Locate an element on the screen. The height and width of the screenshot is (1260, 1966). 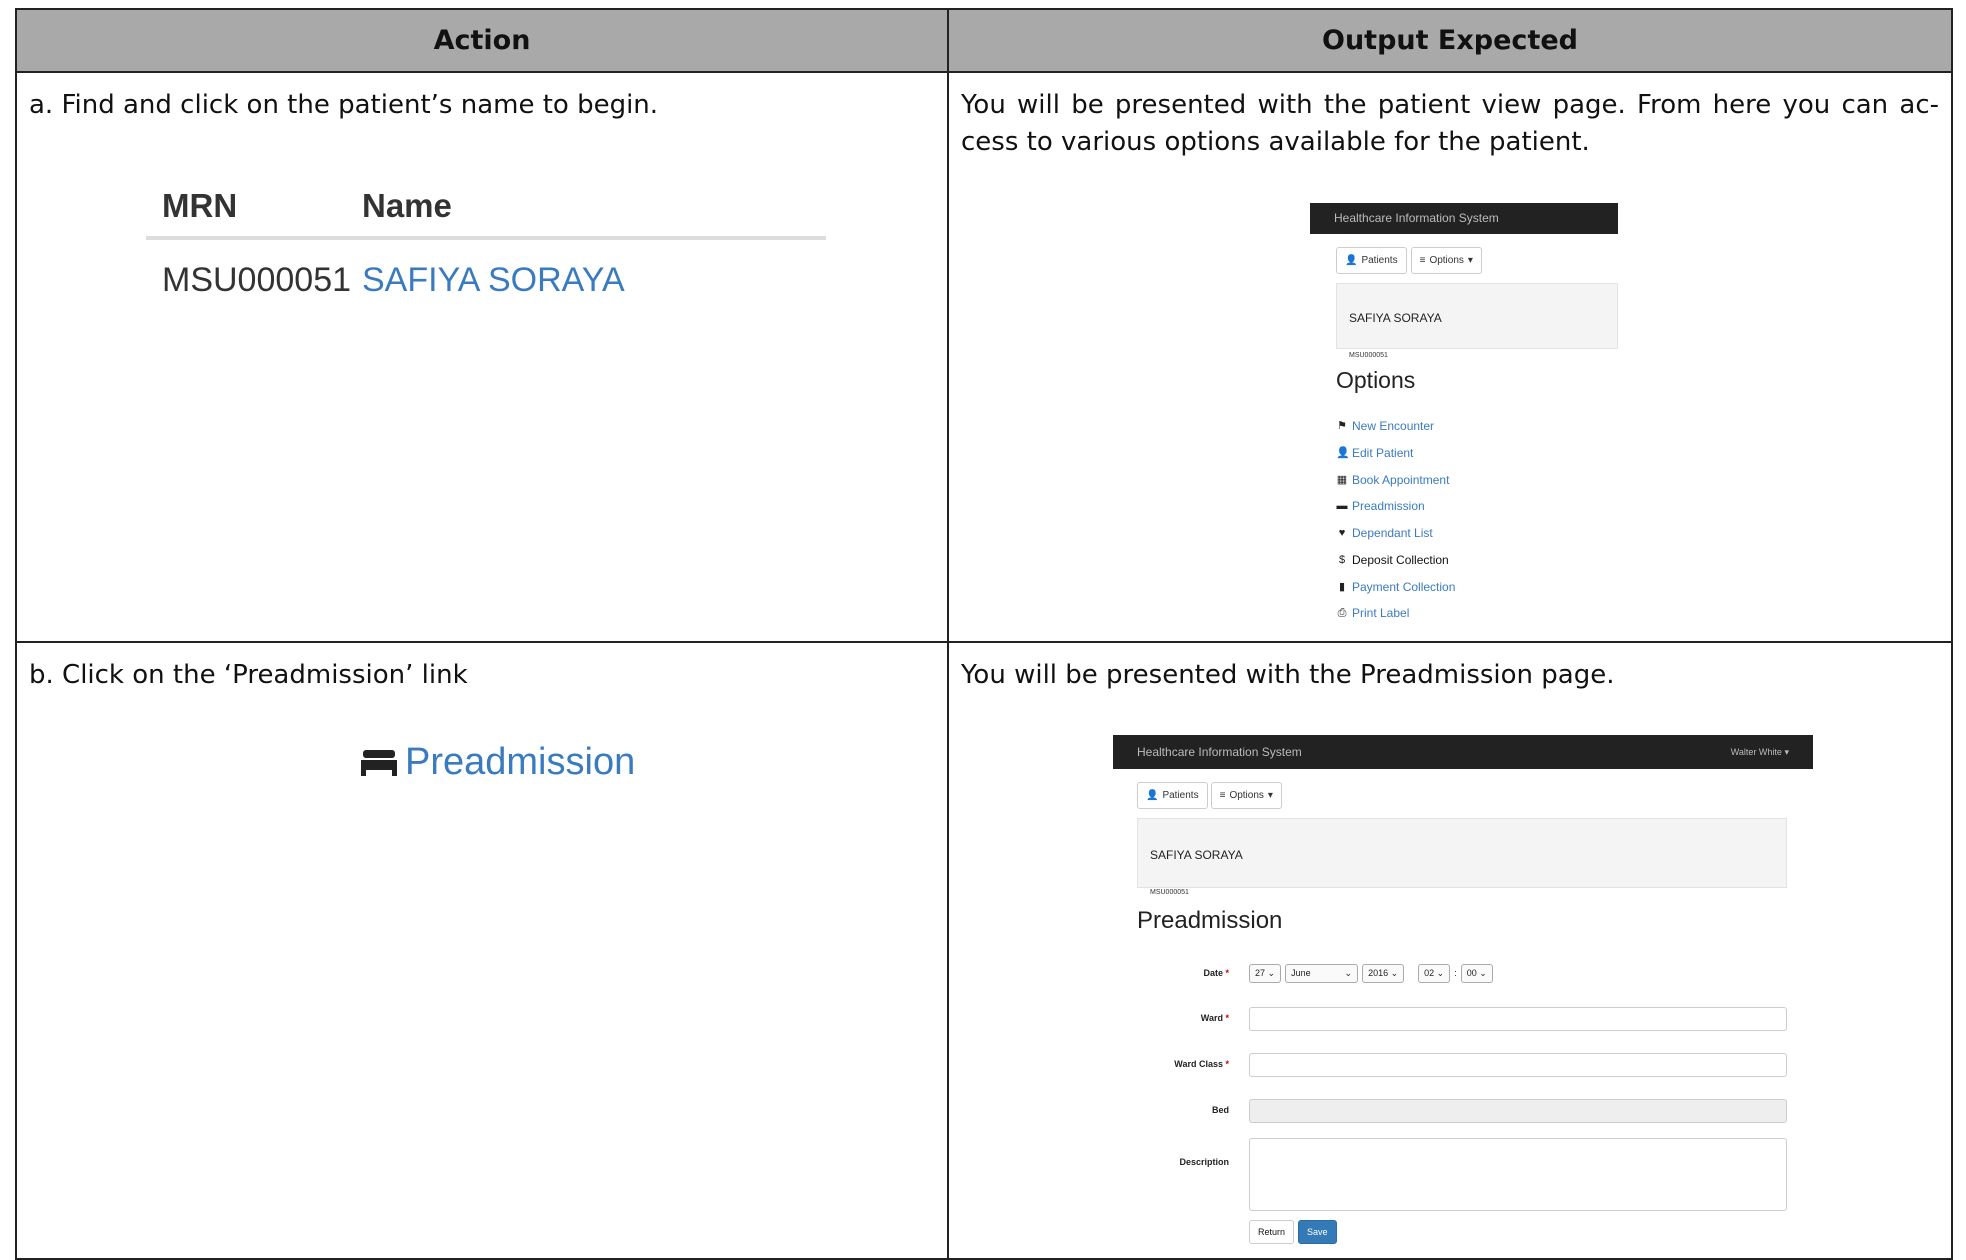
header-action: Action is located at coordinates (482, 40).